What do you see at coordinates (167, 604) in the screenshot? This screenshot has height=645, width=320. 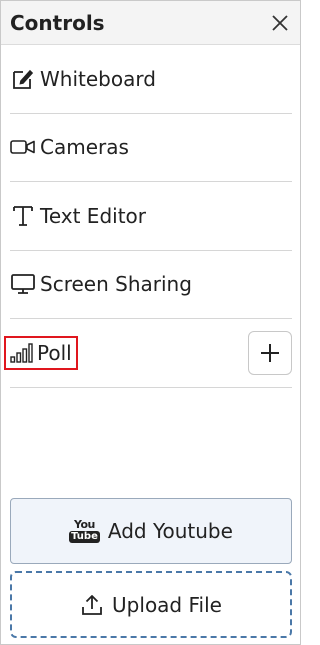 I see `upload-file-label: Upload File` at bounding box center [167, 604].